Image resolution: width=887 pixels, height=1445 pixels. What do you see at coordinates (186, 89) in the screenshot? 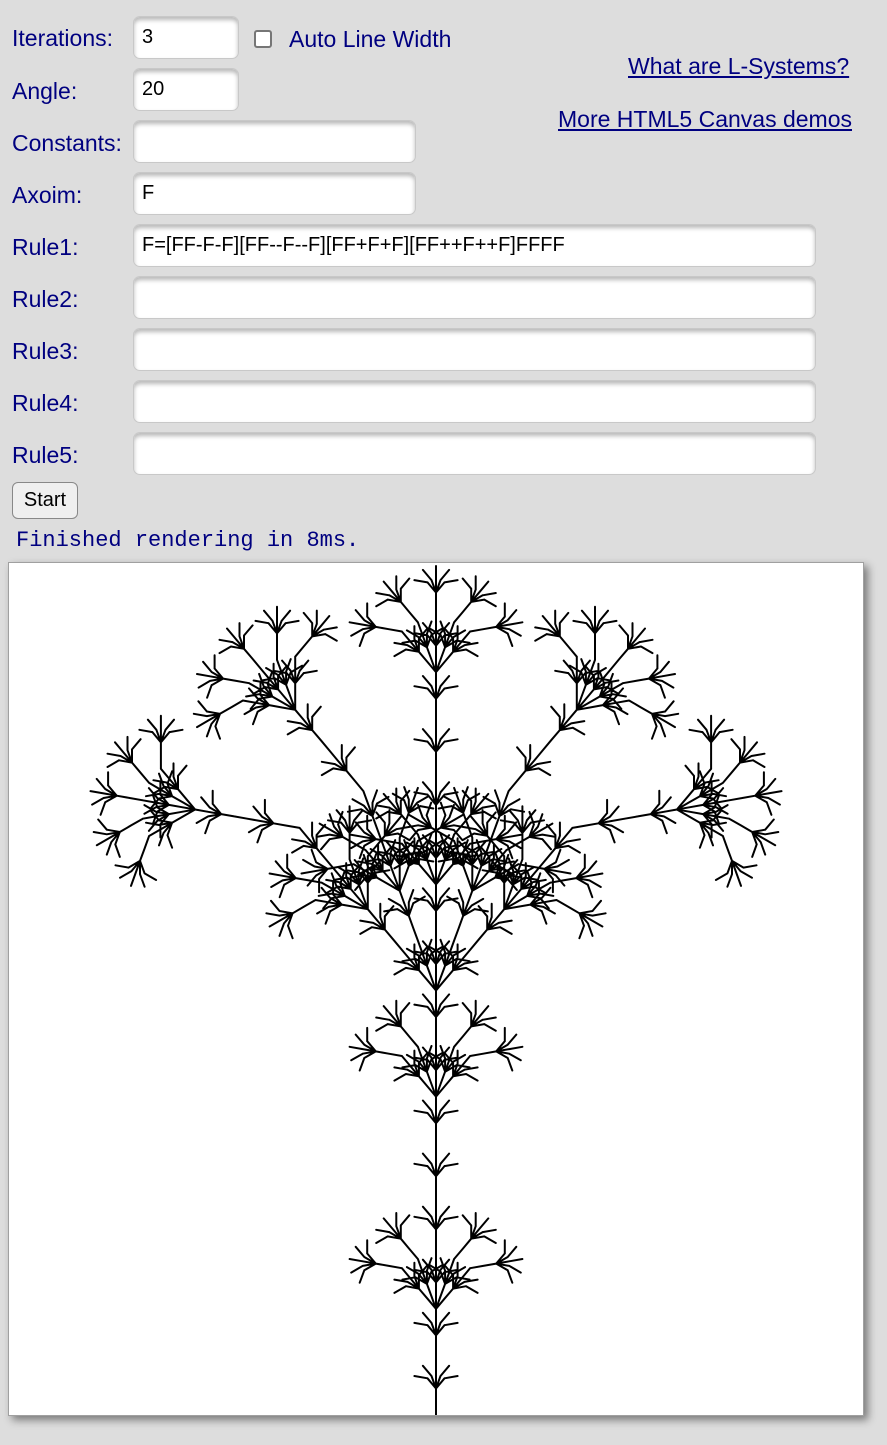
I see `angle-input` at bounding box center [186, 89].